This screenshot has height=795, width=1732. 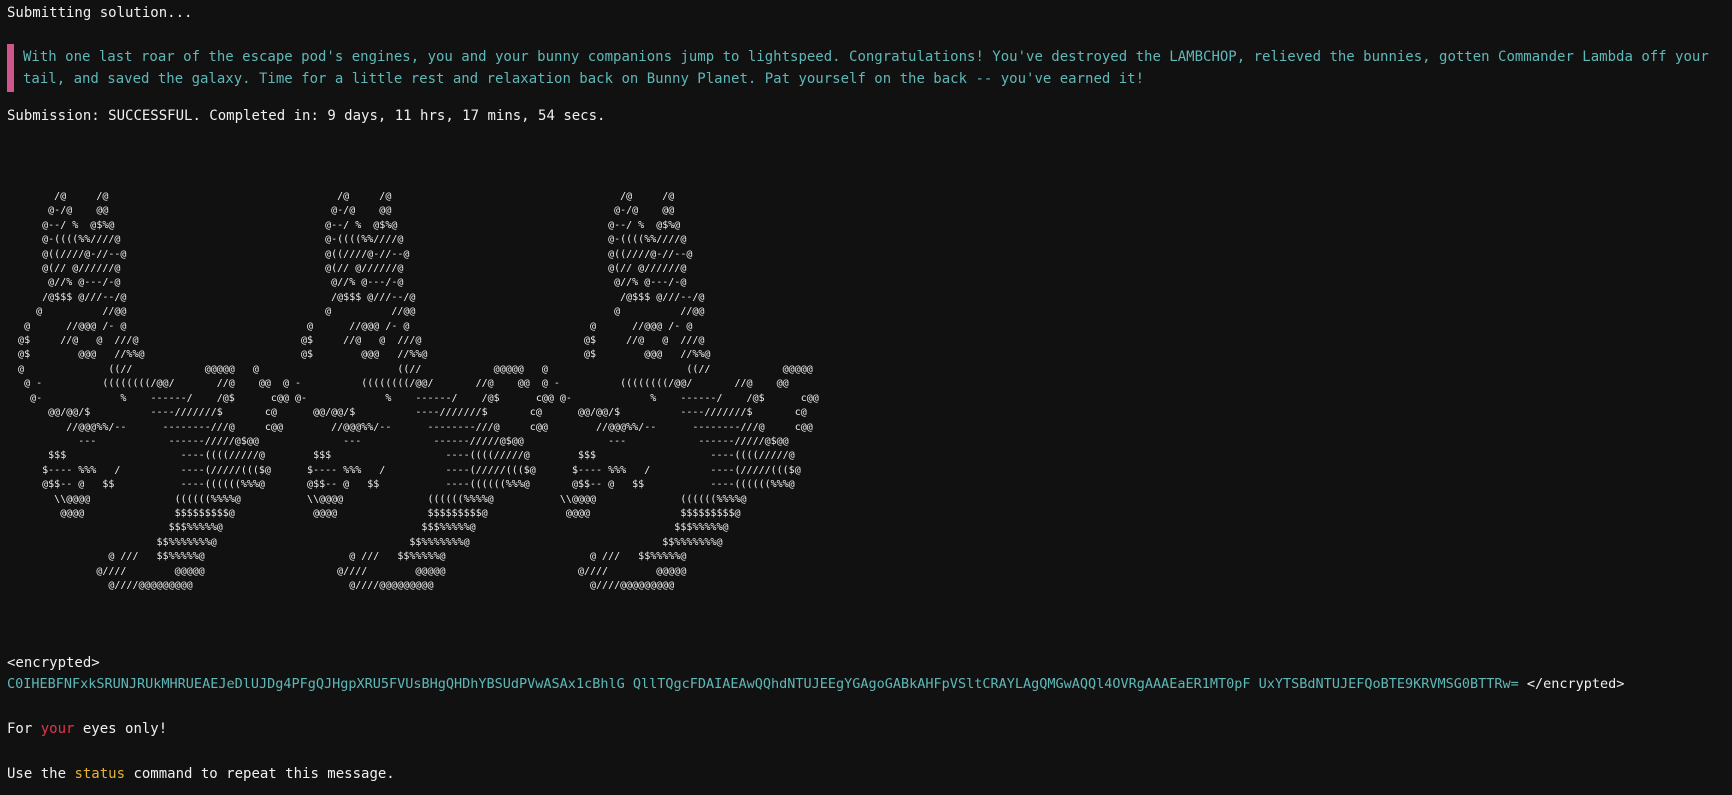 What do you see at coordinates (150, 116) in the screenshot?
I see `submission-status: SUCCESSFUL` at bounding box center [150, 116].